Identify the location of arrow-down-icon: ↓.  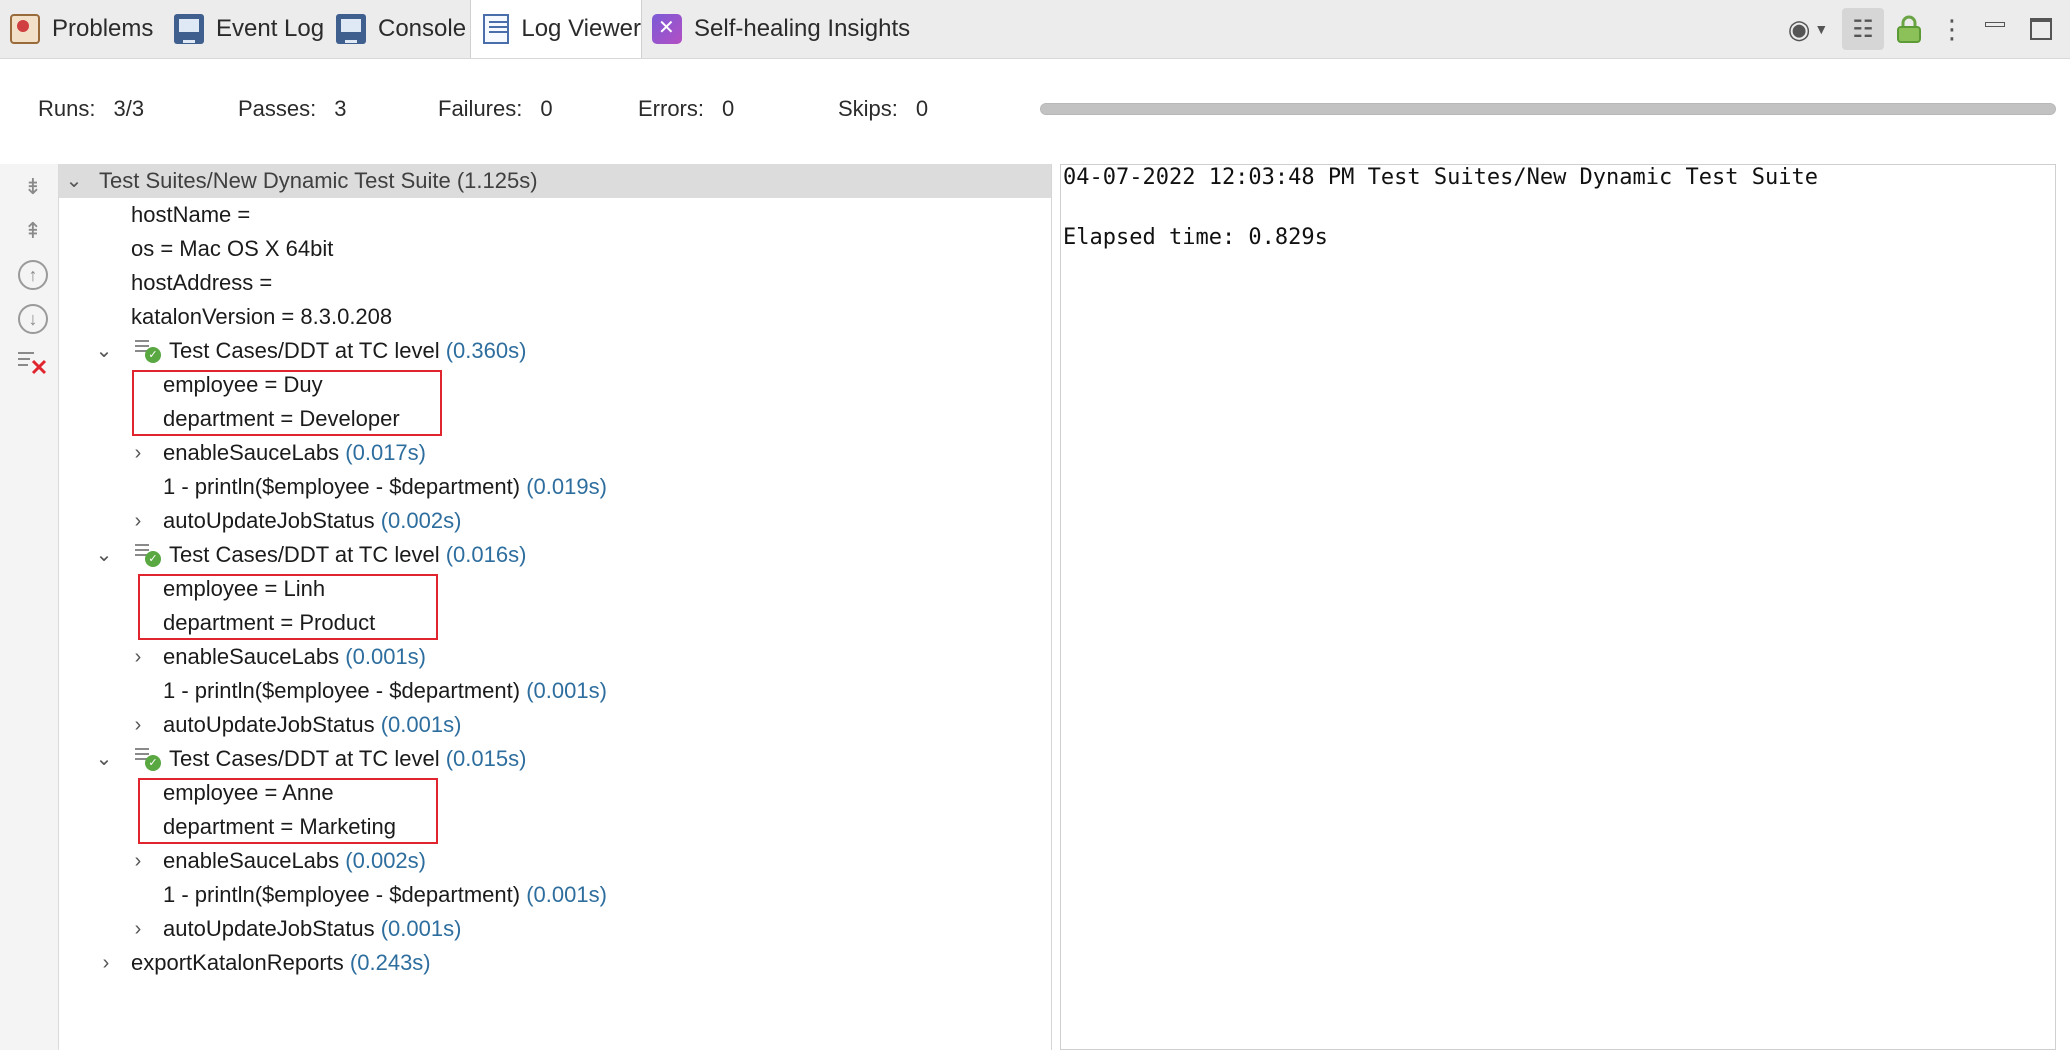
(33, 318).